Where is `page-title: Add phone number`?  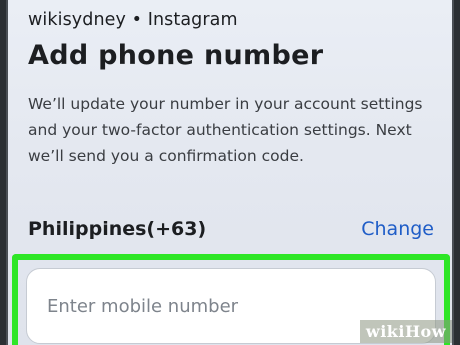 page-title: Add phone number is located at coordinates (176, 55).